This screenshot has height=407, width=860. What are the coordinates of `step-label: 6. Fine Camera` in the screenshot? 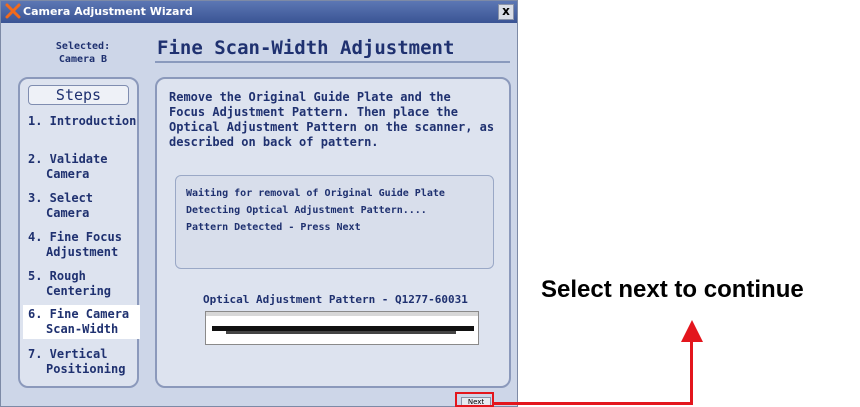 It's located at (79, 314).